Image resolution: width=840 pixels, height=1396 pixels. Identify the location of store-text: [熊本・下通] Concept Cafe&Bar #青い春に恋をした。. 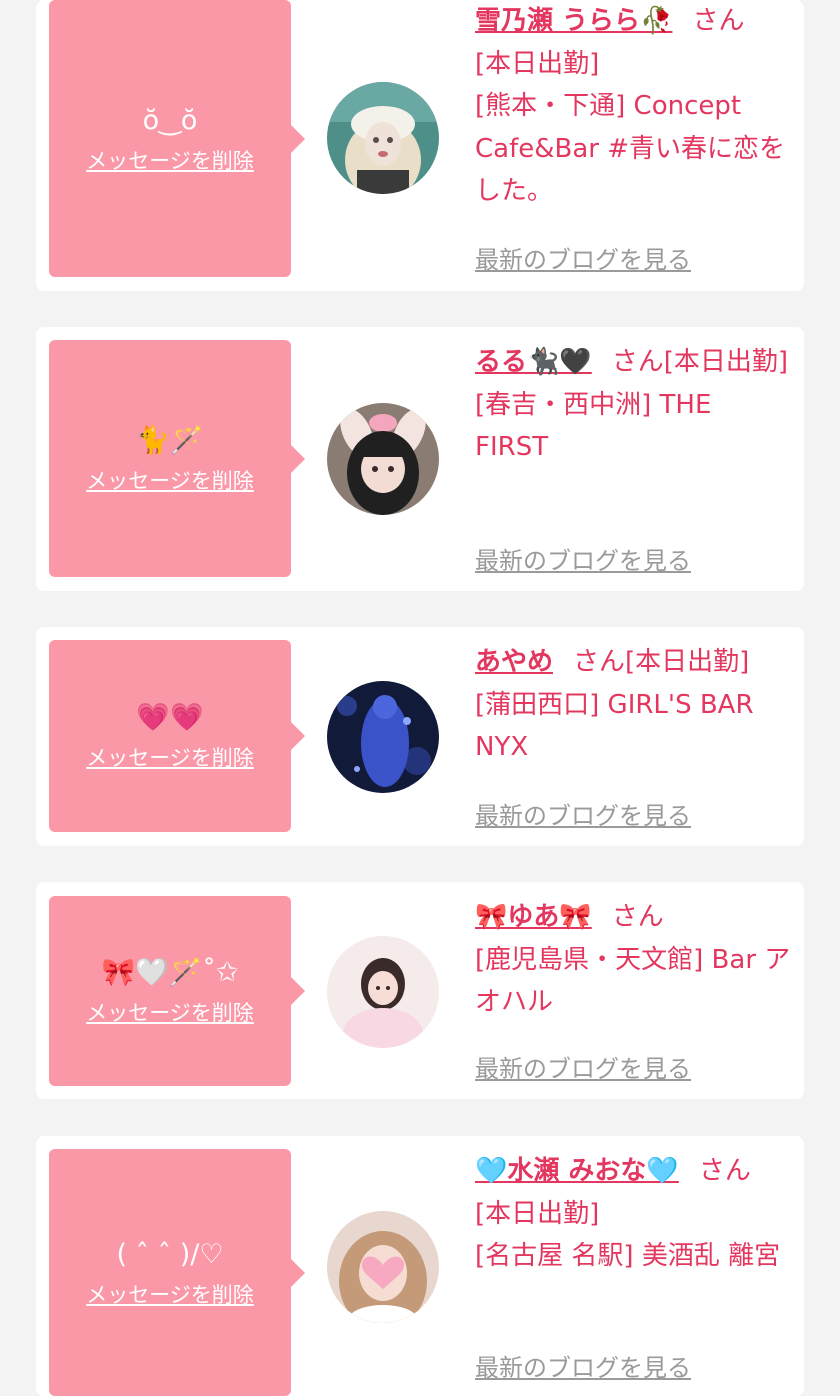
(630, 148).